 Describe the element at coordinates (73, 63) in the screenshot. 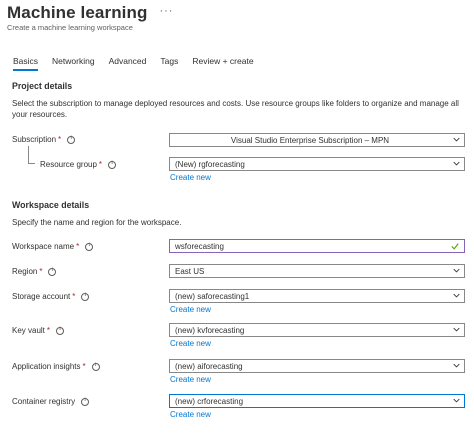

I see `tab-networking: Networking` at that location.